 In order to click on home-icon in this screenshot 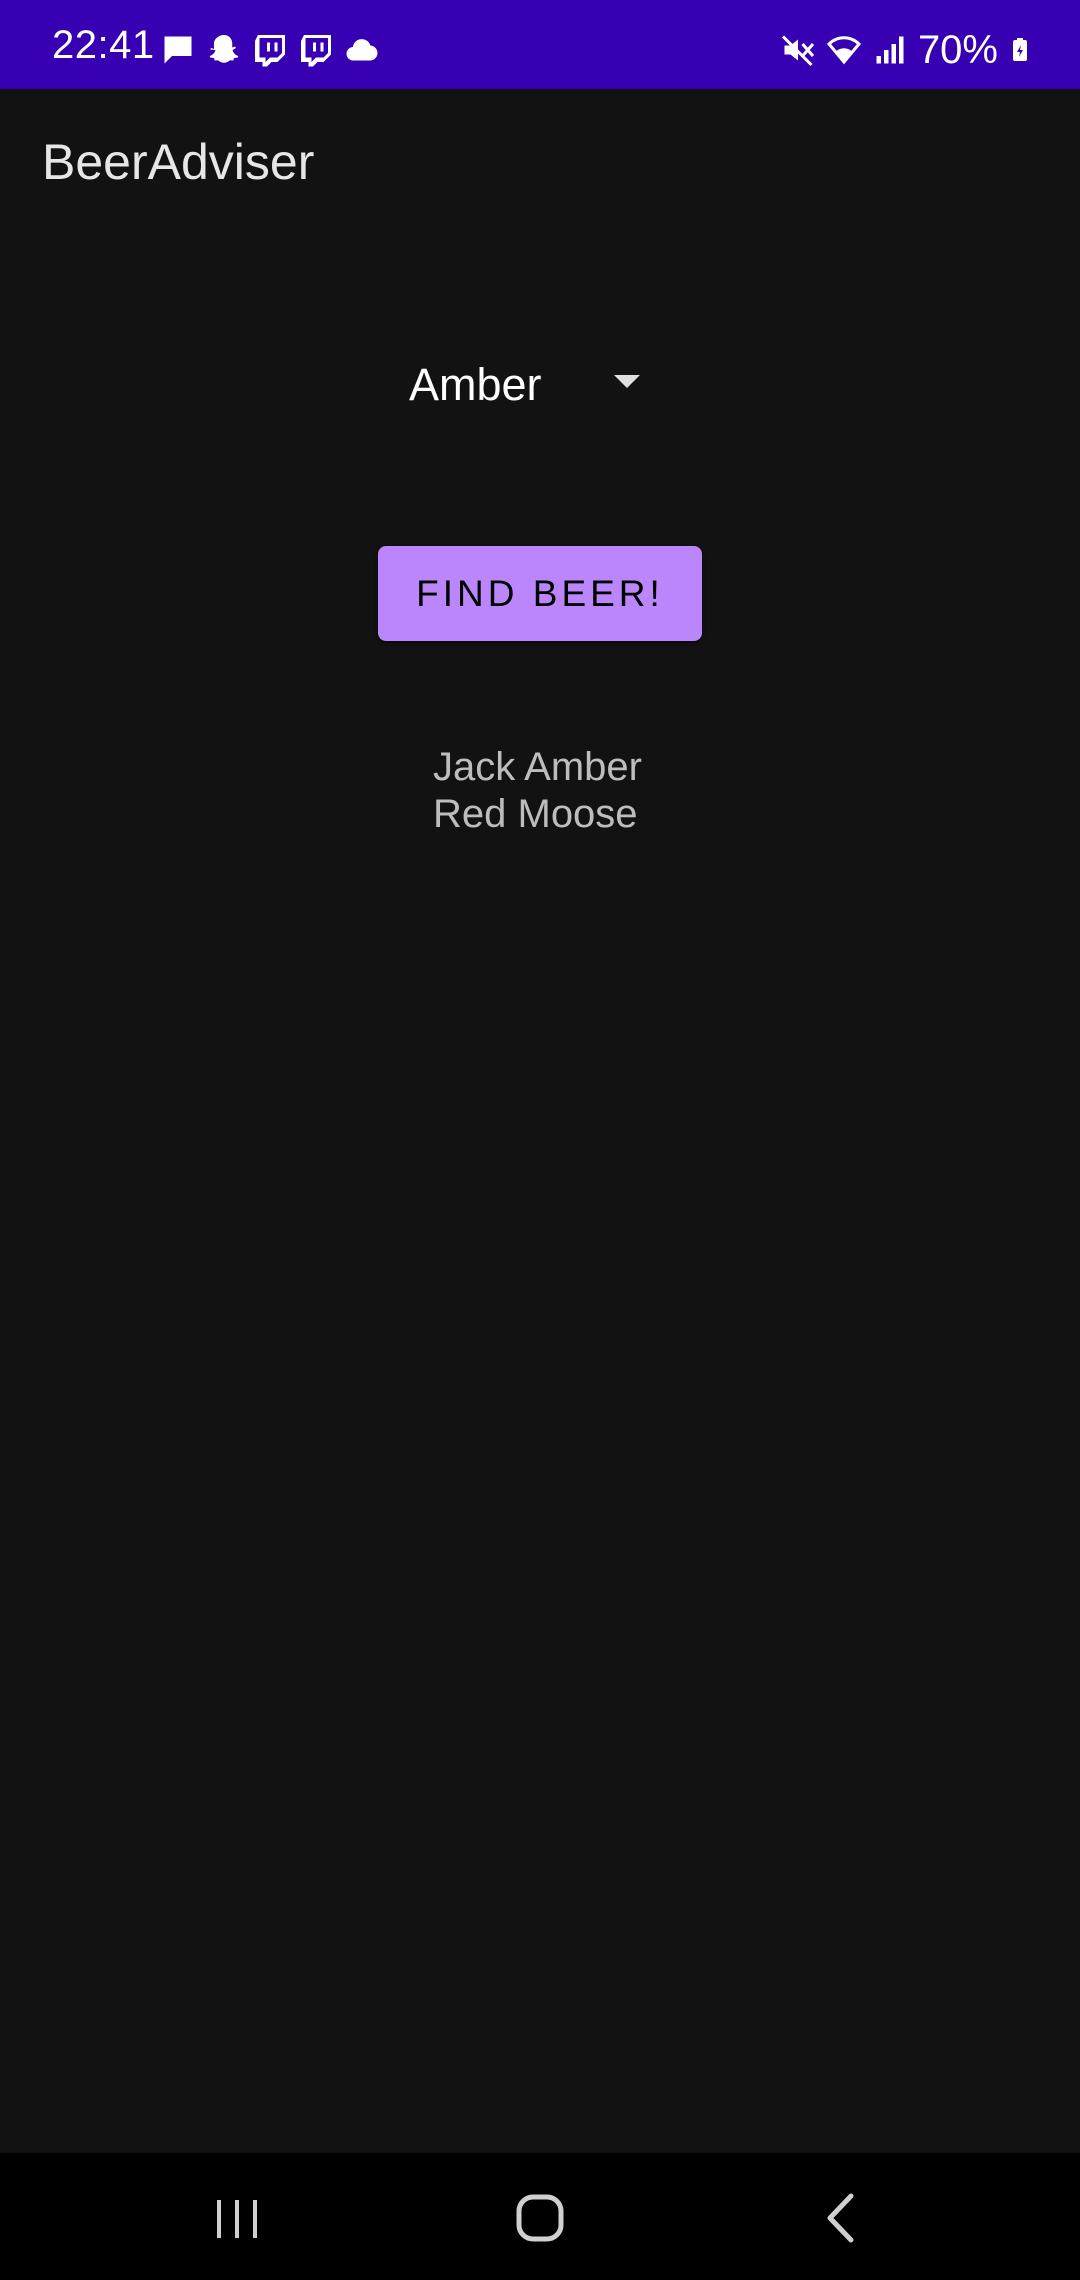, I will do `click(540, 2218)`.